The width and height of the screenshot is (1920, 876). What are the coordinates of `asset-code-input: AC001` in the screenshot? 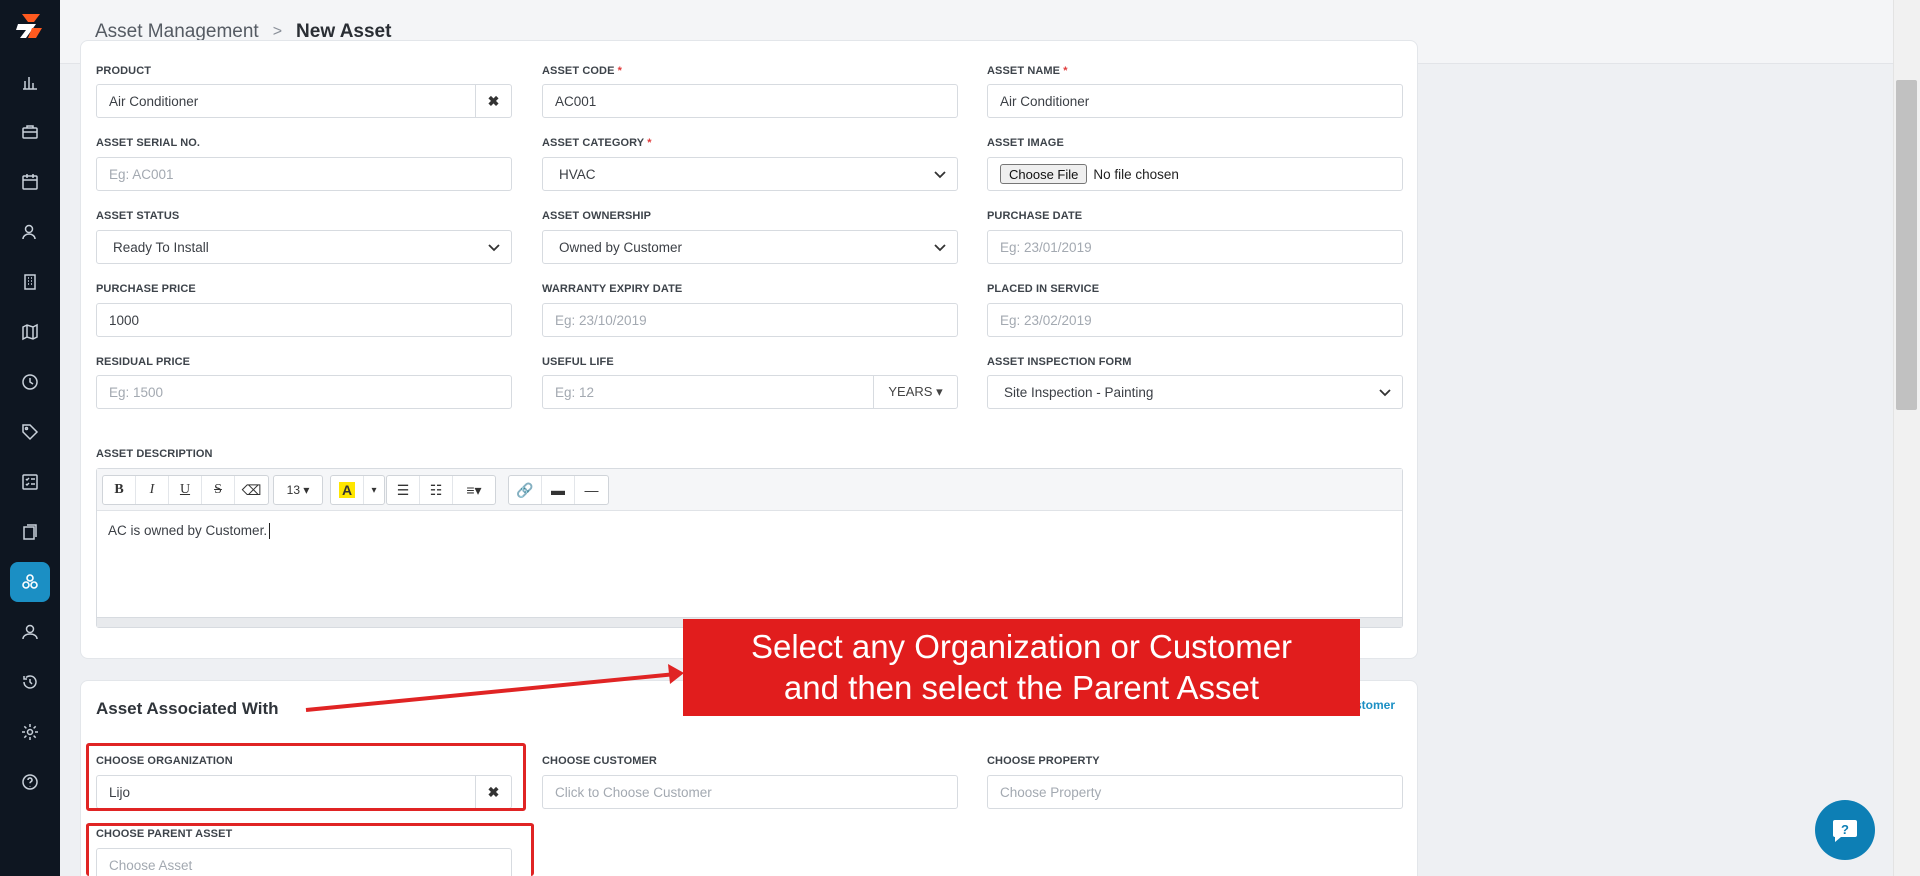 It's located at (750, 101).